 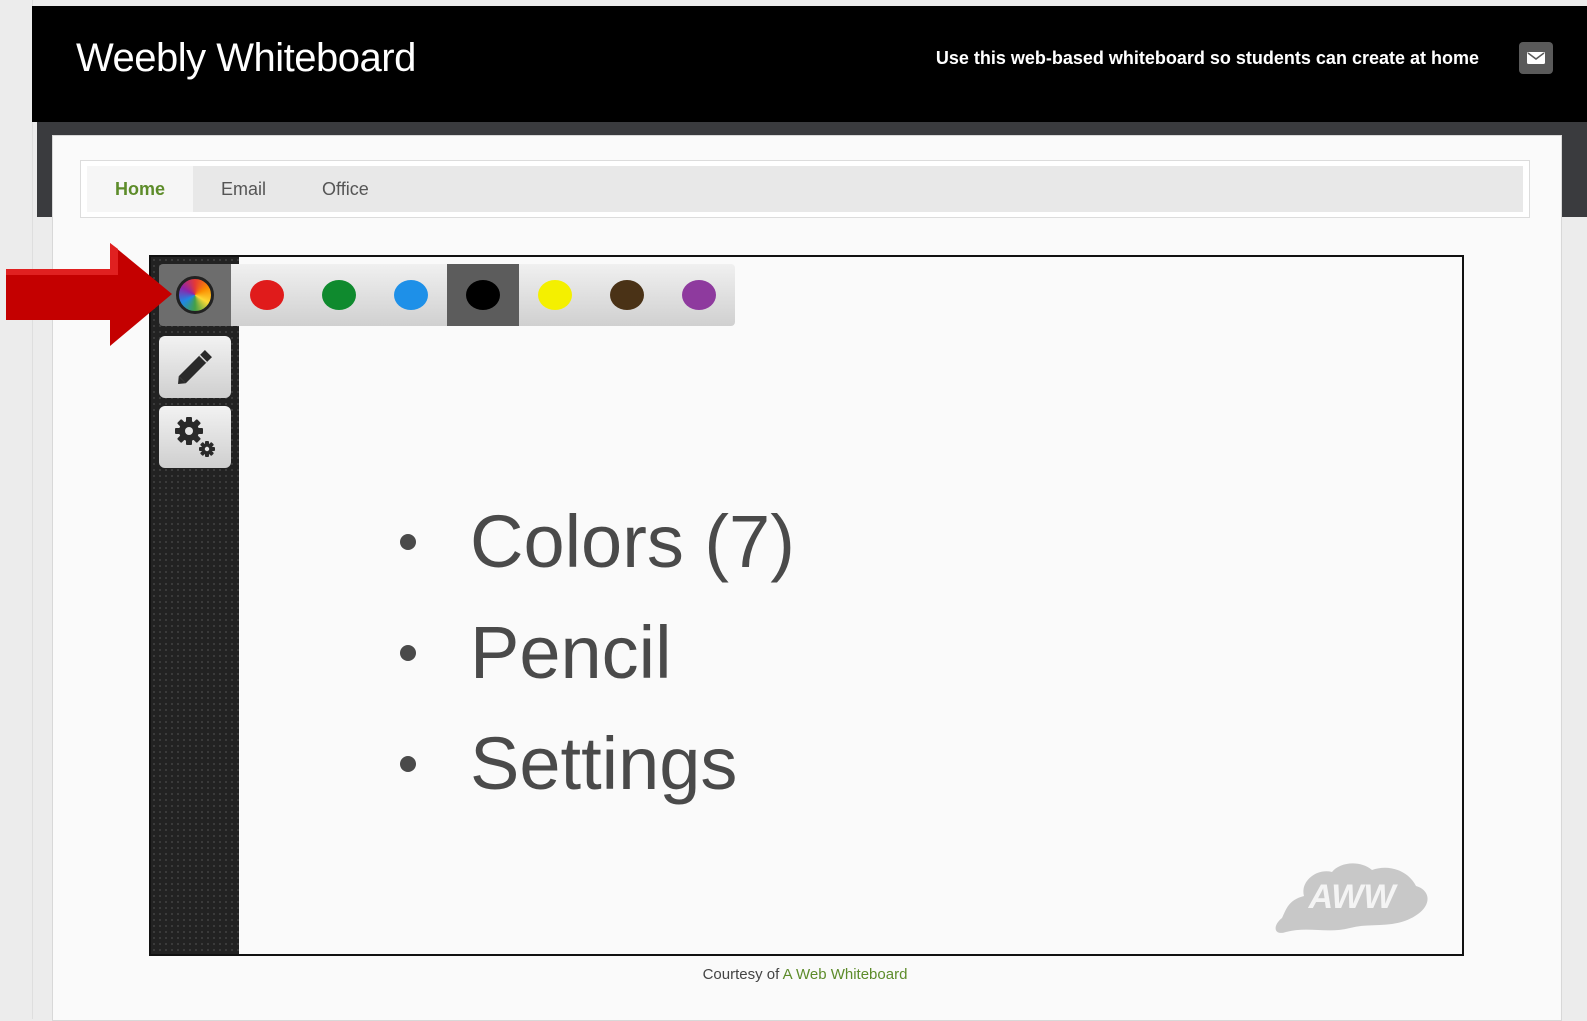 What do you see at coordinates (195, 367) in the screenshot?
I see `pencil-icon` at bounding box center [195, 367].